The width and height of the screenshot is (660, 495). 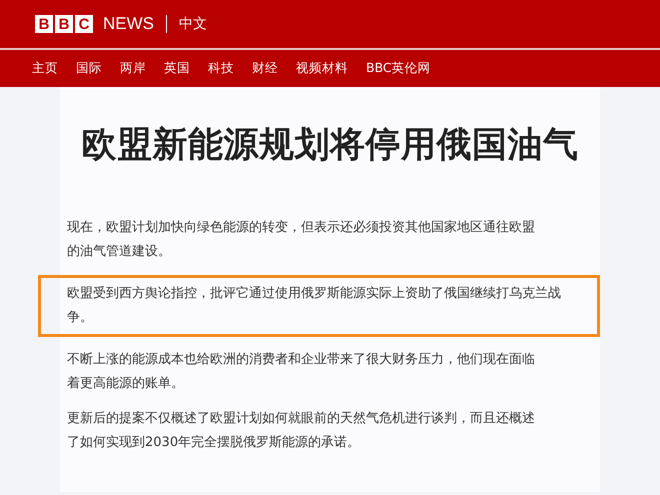 I want to click on paragraph: 不断上涨的能源成本也给欧洲的消费者和企业带来了很大财务压力，他们现在面临着更高能源的账单。, so click(x=301, y=372).